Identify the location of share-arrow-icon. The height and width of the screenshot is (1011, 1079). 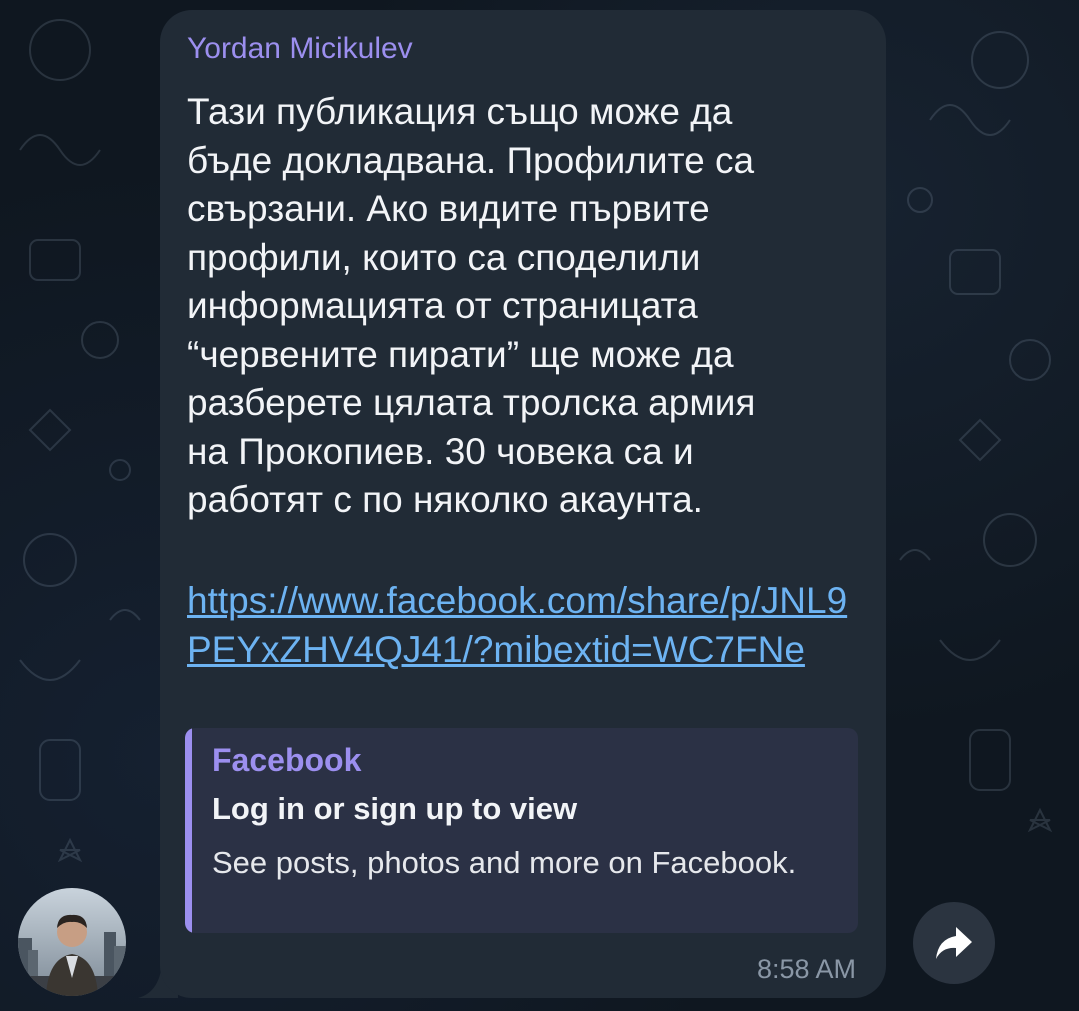
(954, 943).